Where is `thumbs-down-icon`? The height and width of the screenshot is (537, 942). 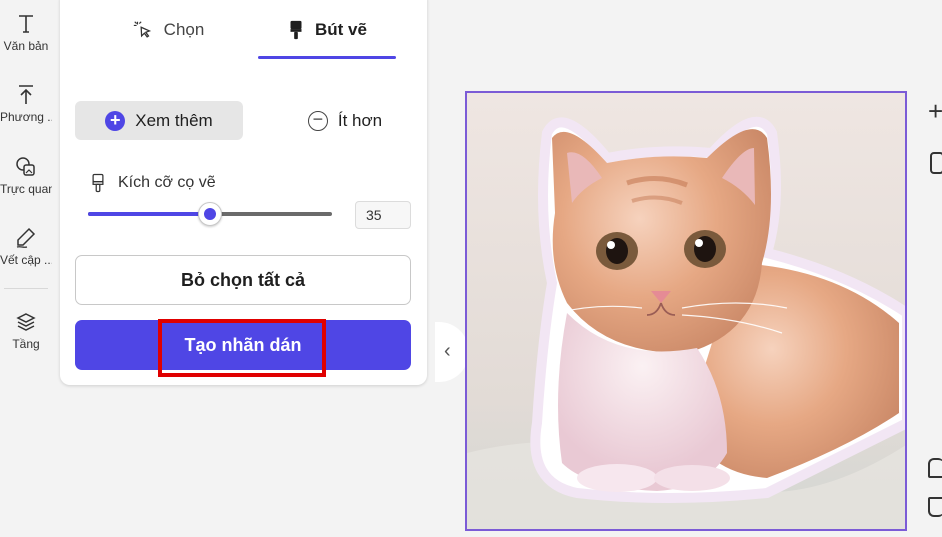 thumbs-down-icon is located at coordinates (935, 507).